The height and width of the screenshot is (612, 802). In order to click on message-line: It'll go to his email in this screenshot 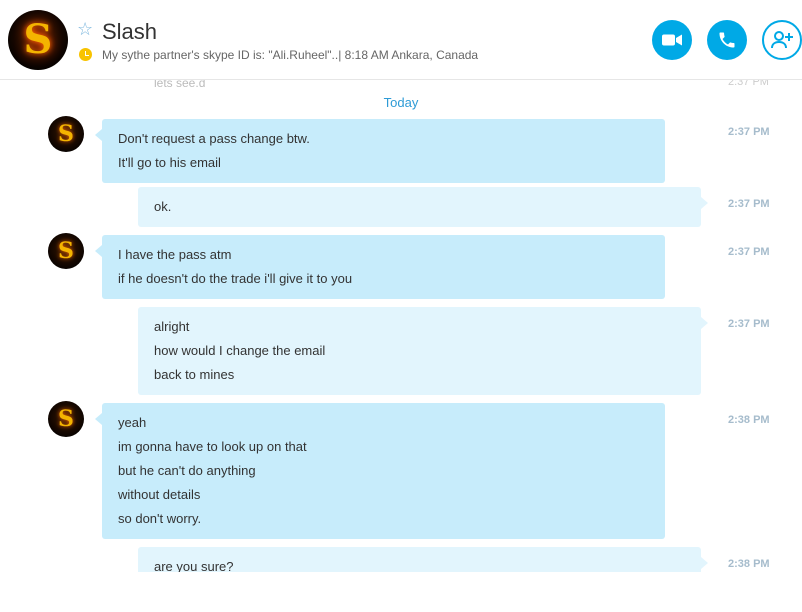, I will do `click(169, 162)`.